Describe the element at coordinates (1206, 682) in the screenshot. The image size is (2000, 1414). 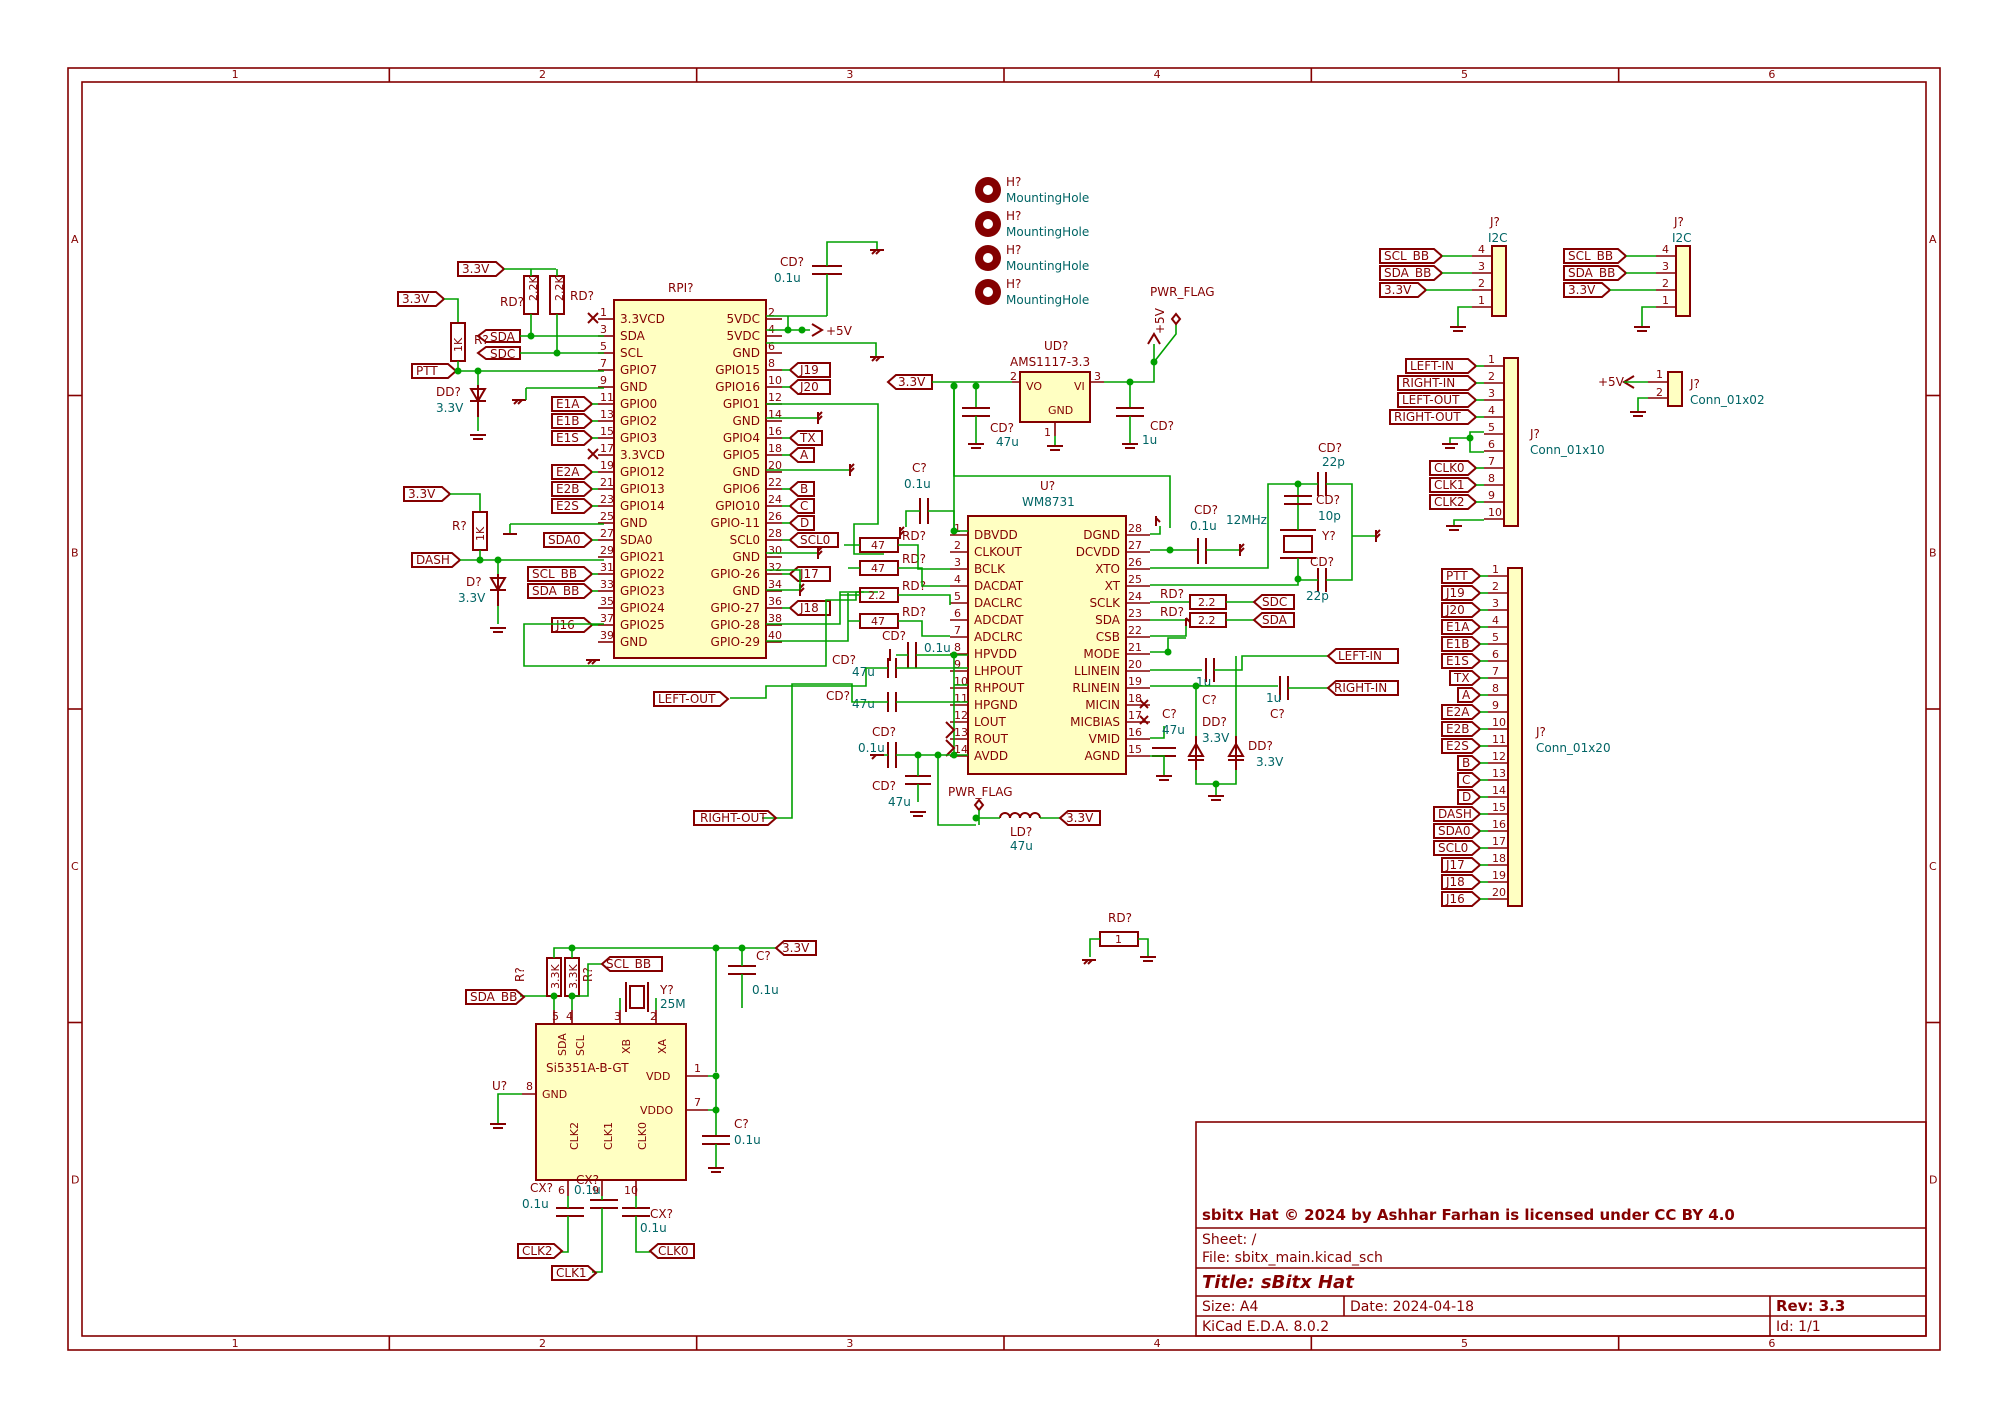
I see `capacitor-1u-llinein: 1u C?` at that location.